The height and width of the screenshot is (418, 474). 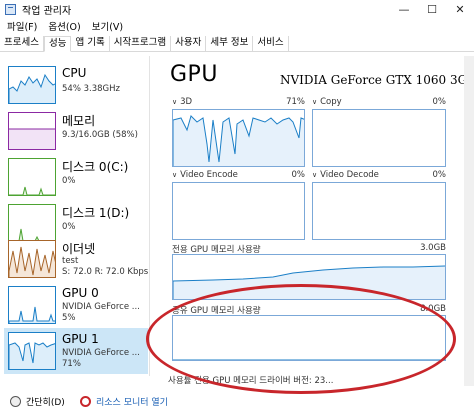 What do you see at coordinates (237, 26) in the screenshot?
I see `menu-bar: 파일(F) 옵션(O) 보기(V)` at bounding box center [237, 26].